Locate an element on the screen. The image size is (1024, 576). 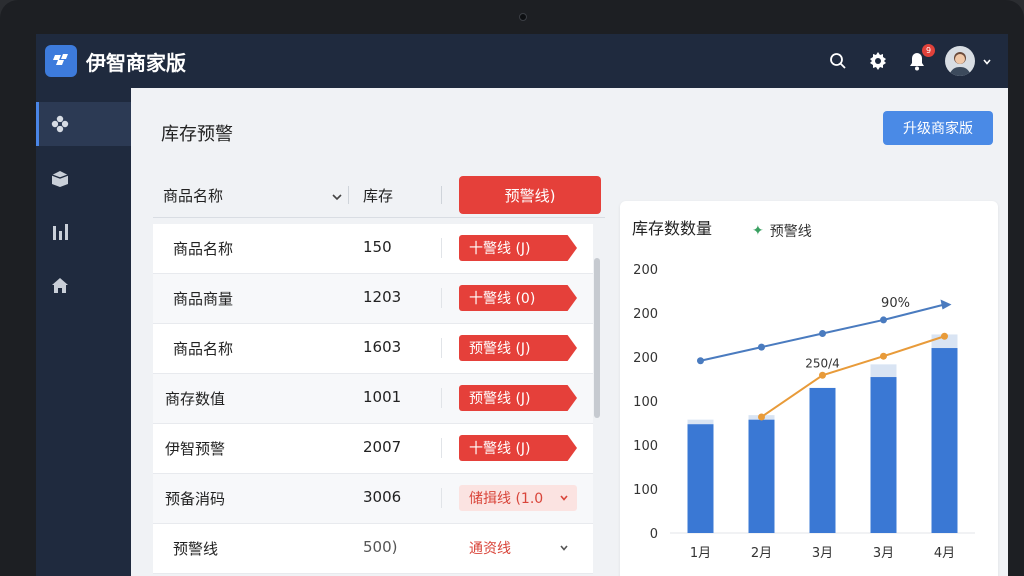
cell-name: 预备消码 is located at coordinates (195, 499).